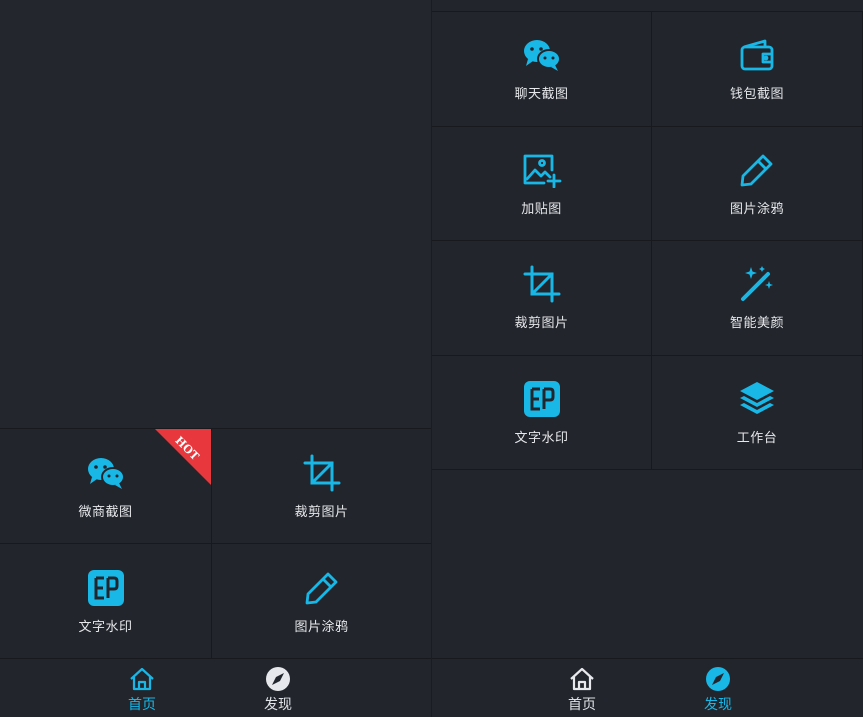 The image size is (863, 717). I want to click on layers-icon, so click(757, 399).